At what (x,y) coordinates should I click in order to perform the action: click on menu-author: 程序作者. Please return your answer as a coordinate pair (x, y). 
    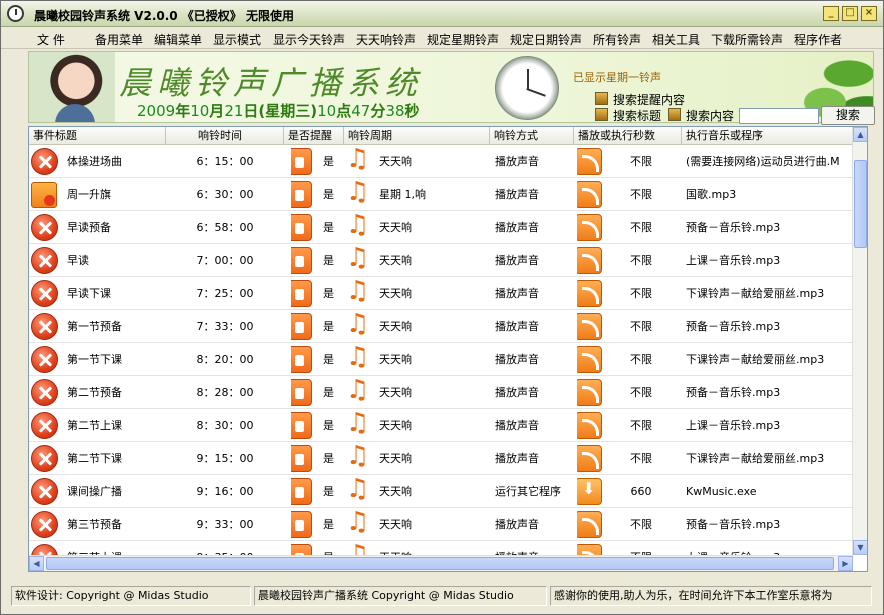
    Looking at the image, I should click on (818, 39).